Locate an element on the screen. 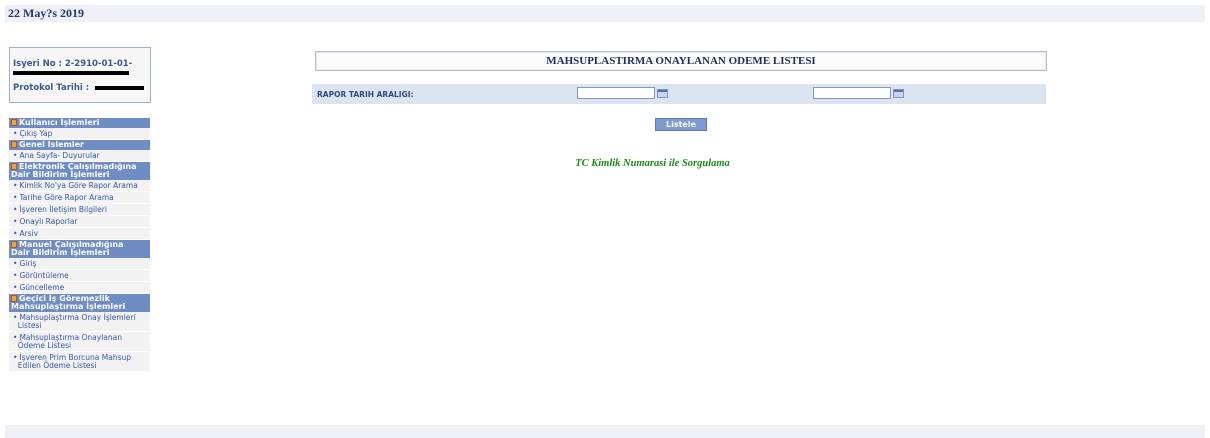  page-title: MAHSUPLASTIRMA ONAYLANAN ODEME LISTESI is located at coordinates (681, 61).